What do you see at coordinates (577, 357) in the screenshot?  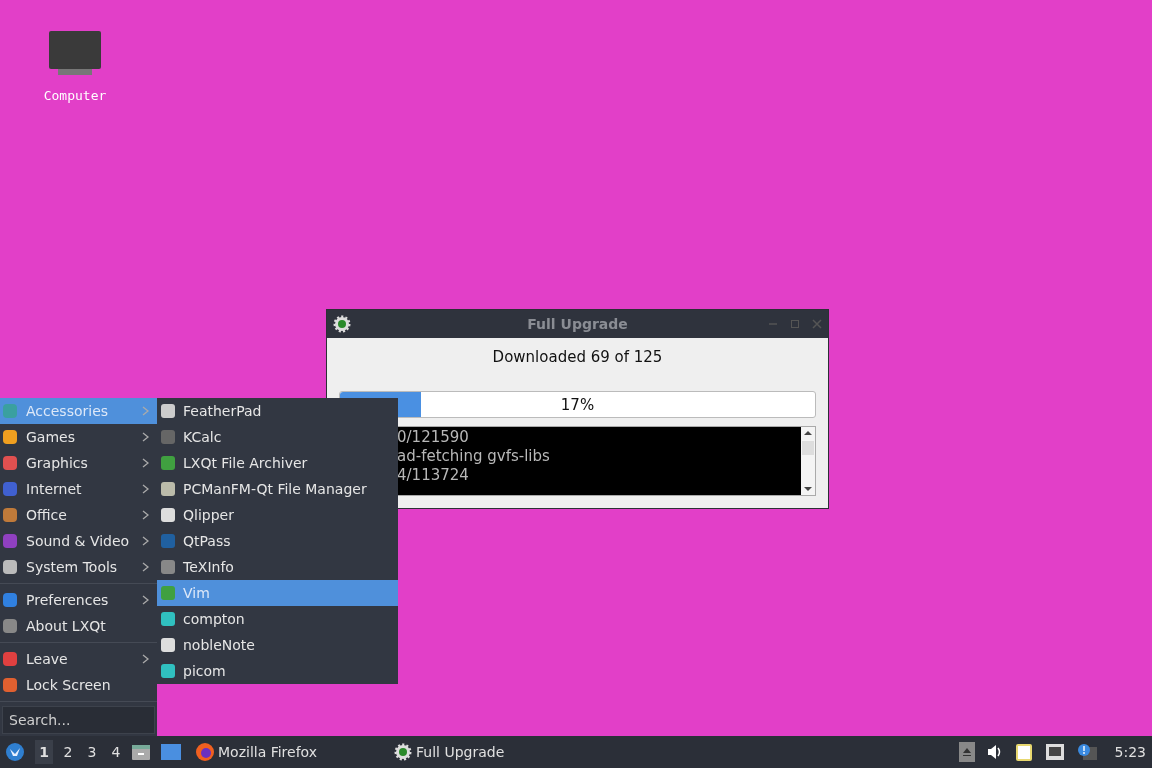 I see `status-message: Downloaded 69 of 125` at bounding box center [577, 357].